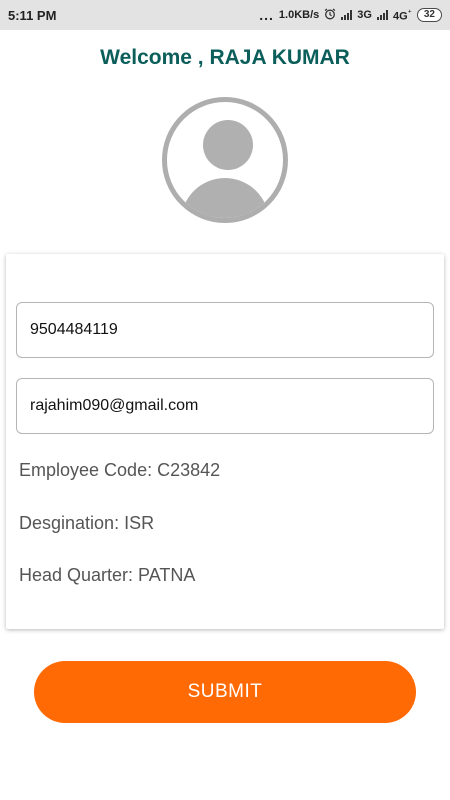  I want to click on phone-field, so click(225, 330).